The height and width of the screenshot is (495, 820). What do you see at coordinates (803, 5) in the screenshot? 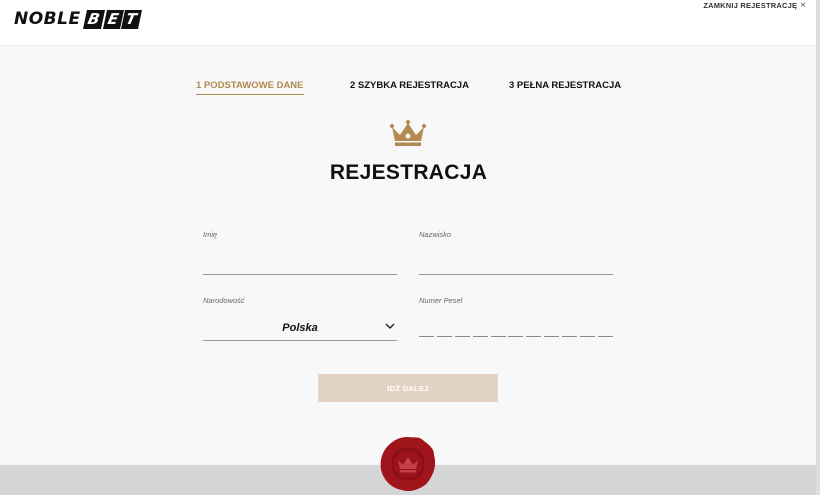
I see `close-icon: ×` at bounding box center [803, 5].